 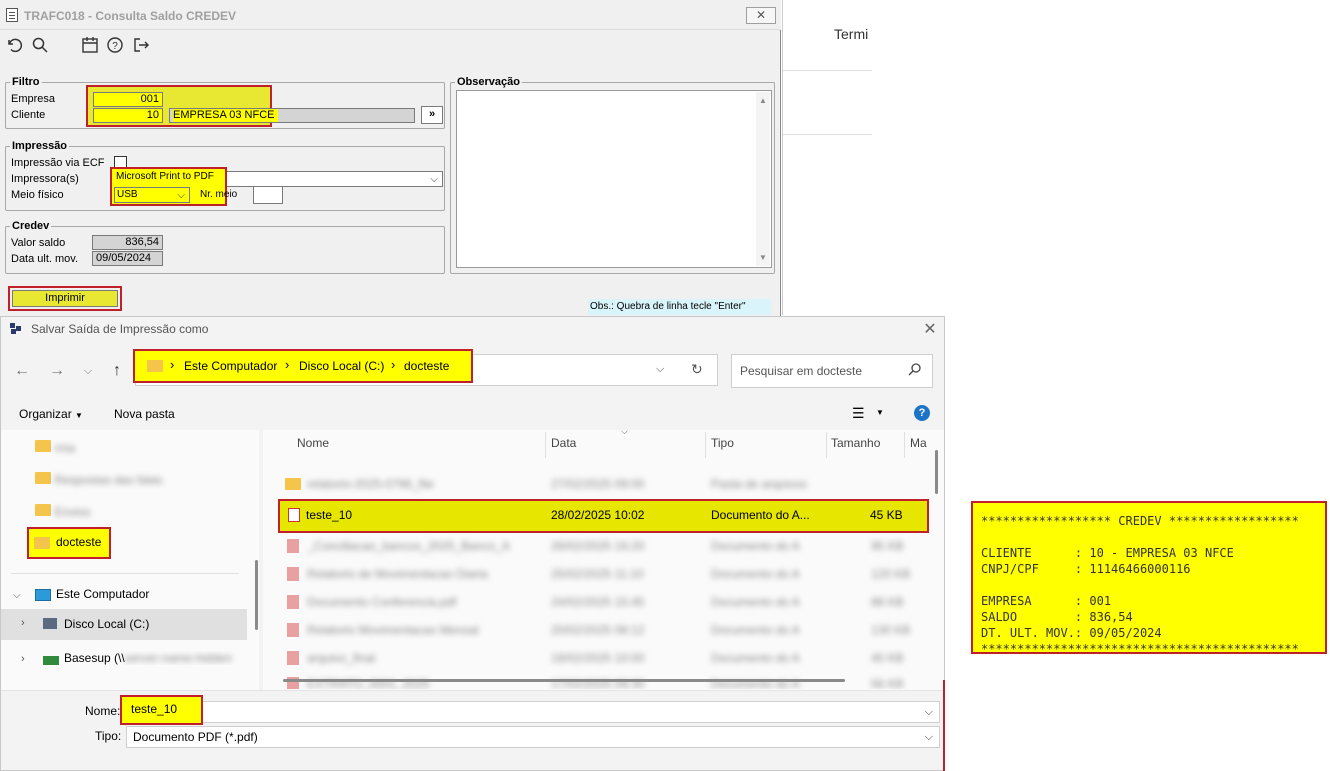 I want to click on computer-icon, so click(x=43, y=595).